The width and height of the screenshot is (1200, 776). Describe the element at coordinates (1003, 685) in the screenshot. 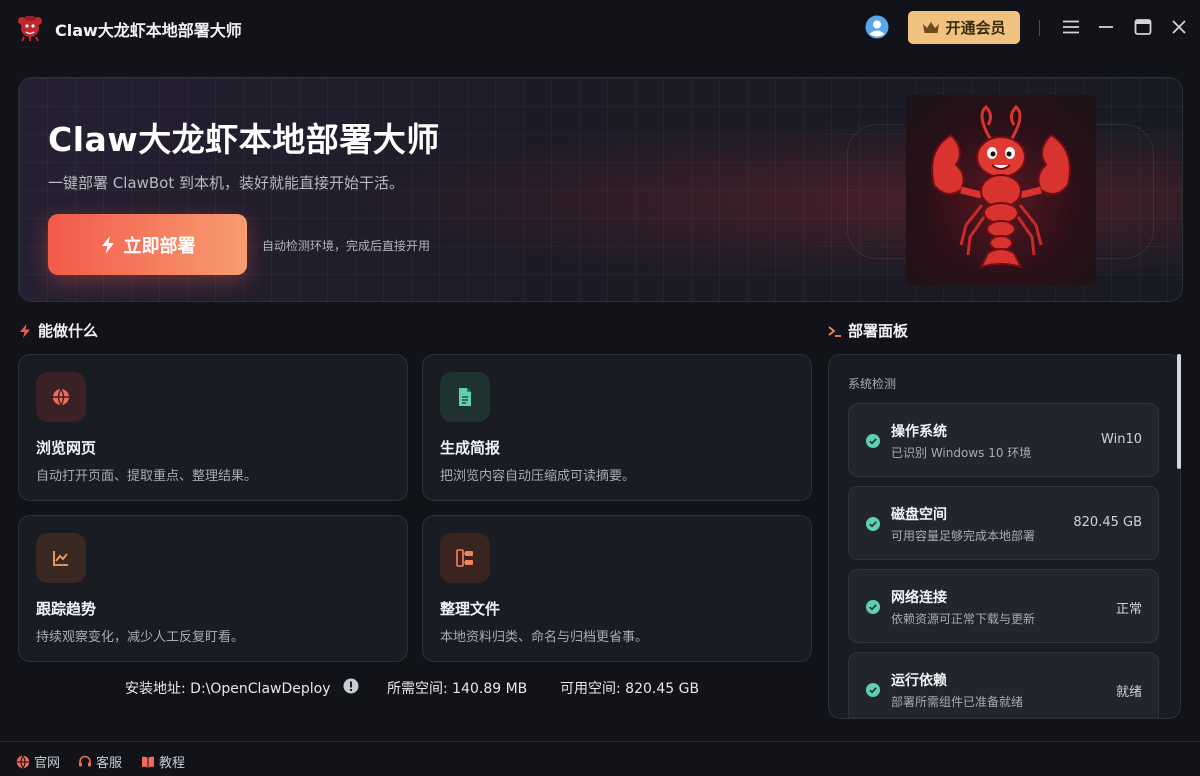

I see `check-item-dependencies: 运行依赖 部署所需组件已准备就绪 就绪` at that location.